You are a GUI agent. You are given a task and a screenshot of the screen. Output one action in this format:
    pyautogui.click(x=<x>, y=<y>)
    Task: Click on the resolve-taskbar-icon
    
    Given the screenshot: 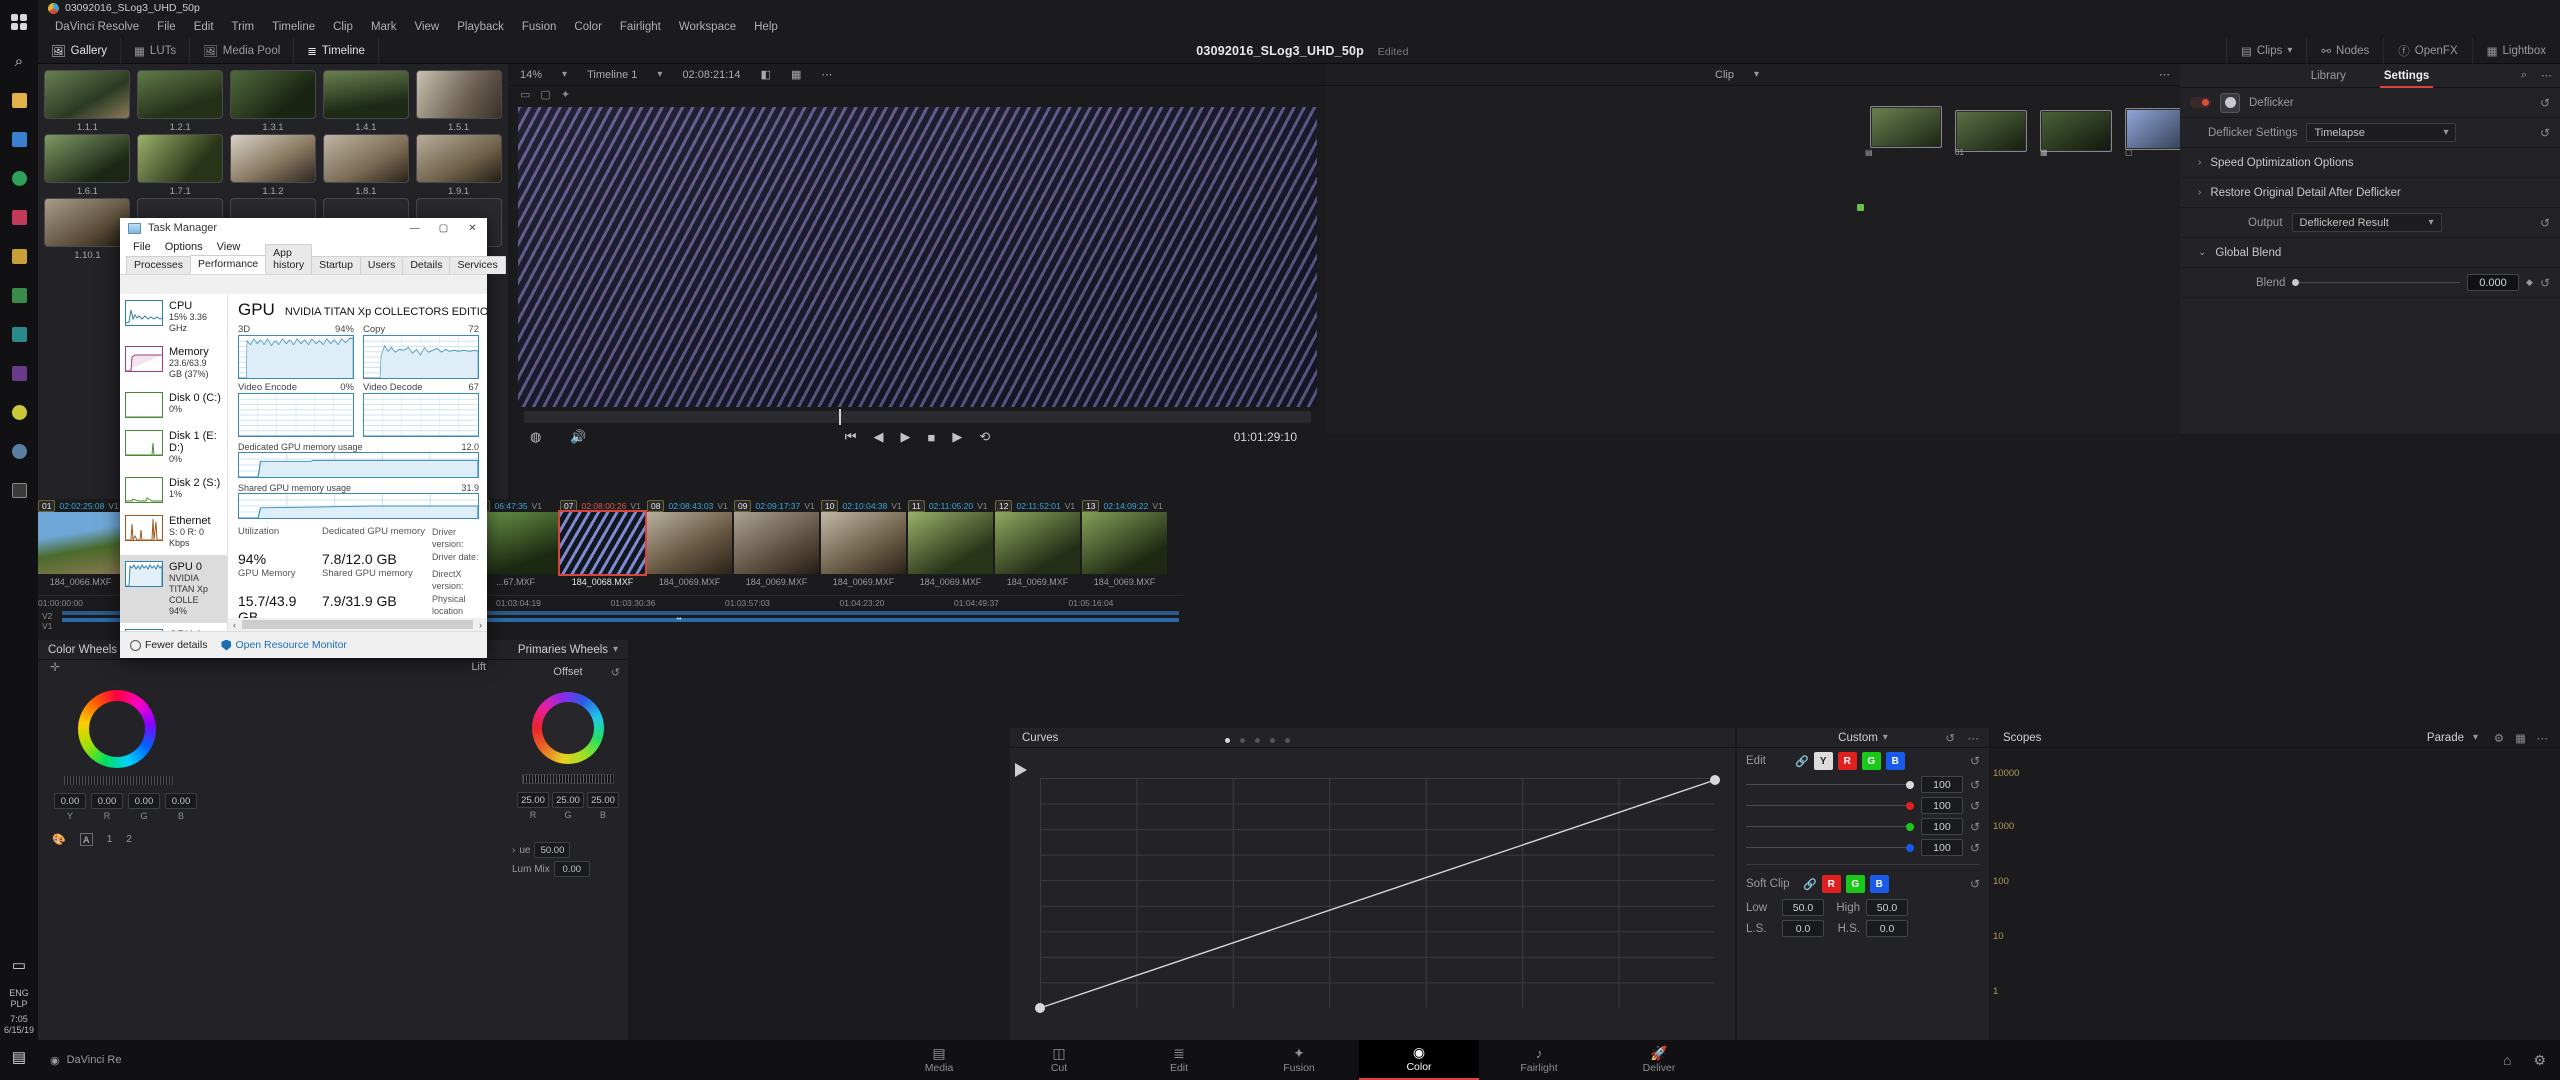 What is the action you would take?
    pyautogui.click(x=19, y=451)
    